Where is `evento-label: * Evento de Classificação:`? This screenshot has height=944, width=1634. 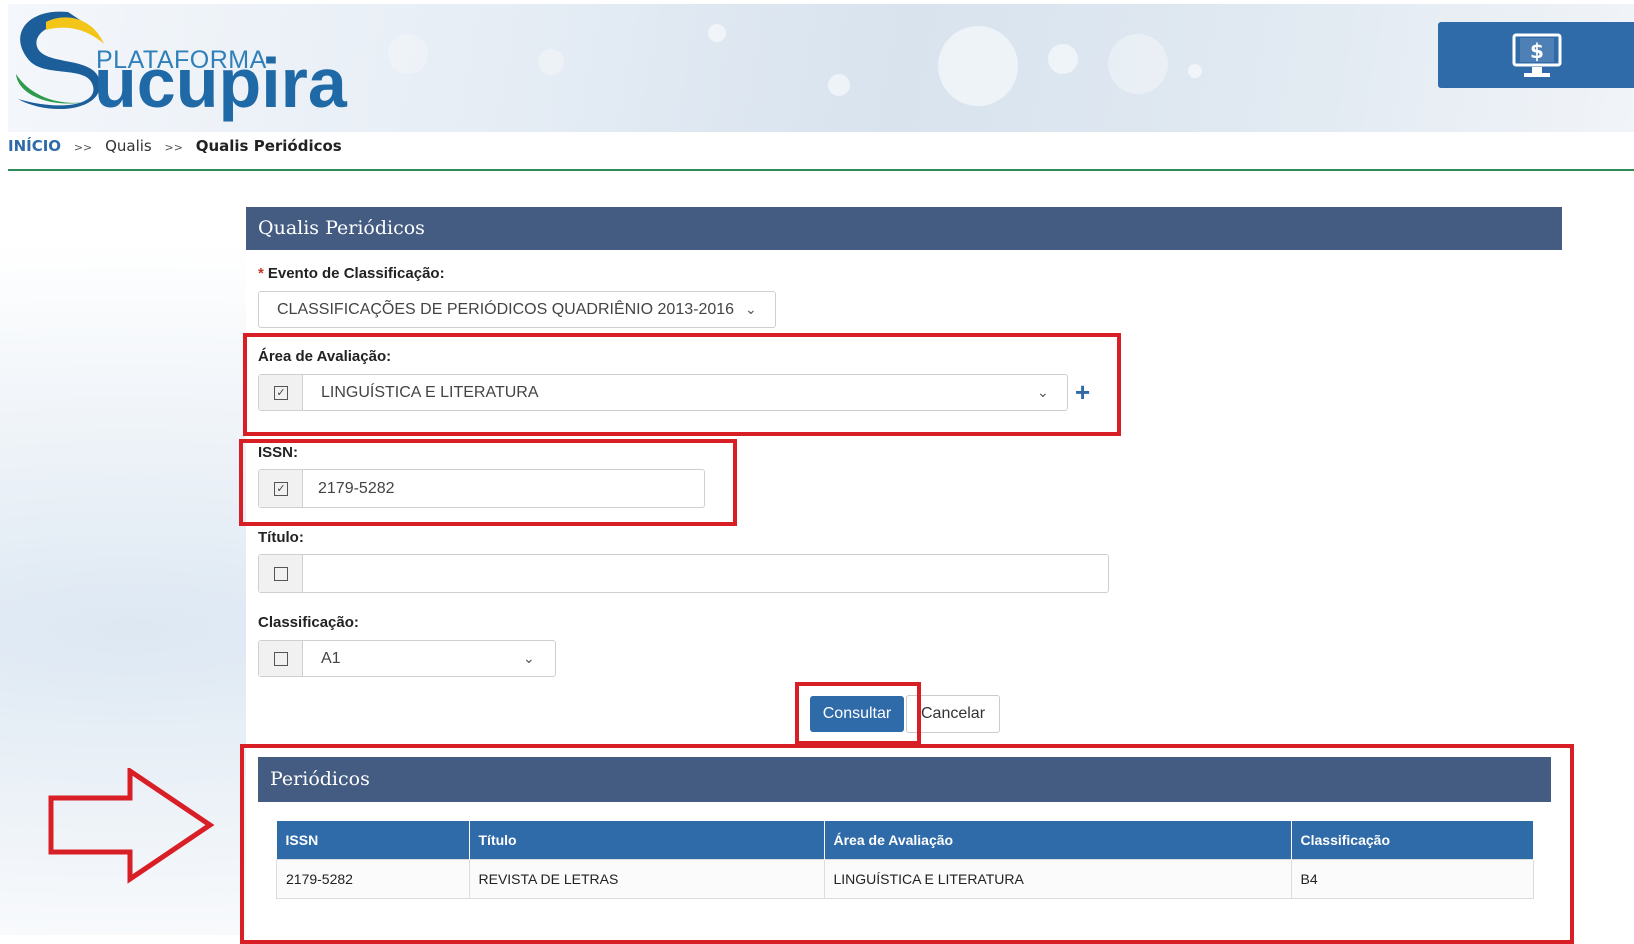 evento-label: * Evento de Classificação: is located at coordinates (351, 273).